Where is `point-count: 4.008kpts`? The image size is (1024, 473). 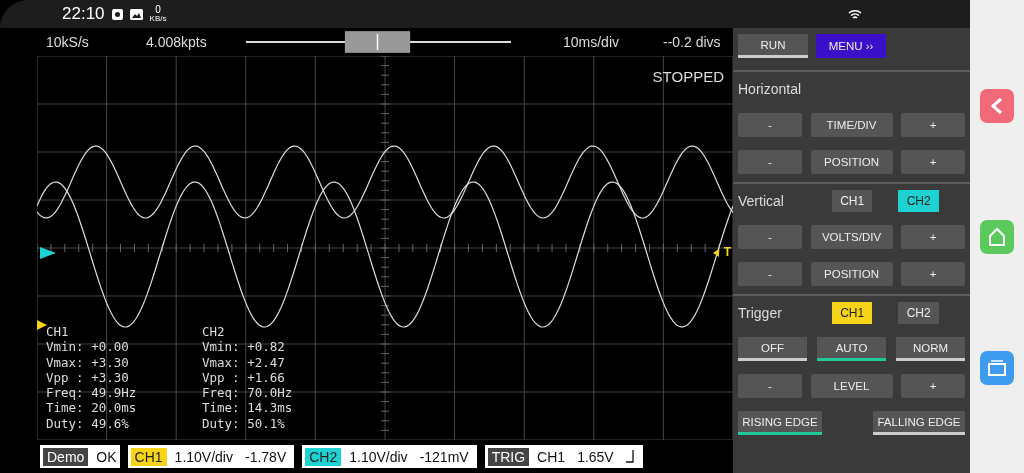
point-count: 4.008kpts is located at coordinates (177, 42).